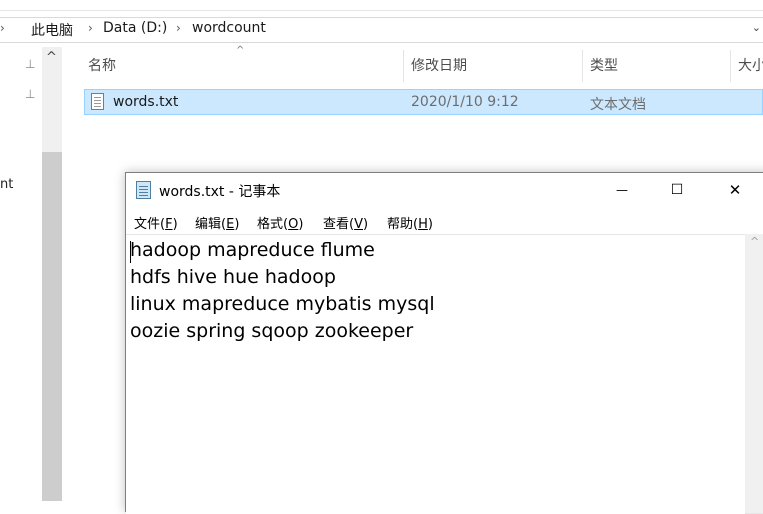 Image resolution: width=763 pixels, height=514 pixels. I want to click on menu-help: 帮助(H), so click(410, 222).